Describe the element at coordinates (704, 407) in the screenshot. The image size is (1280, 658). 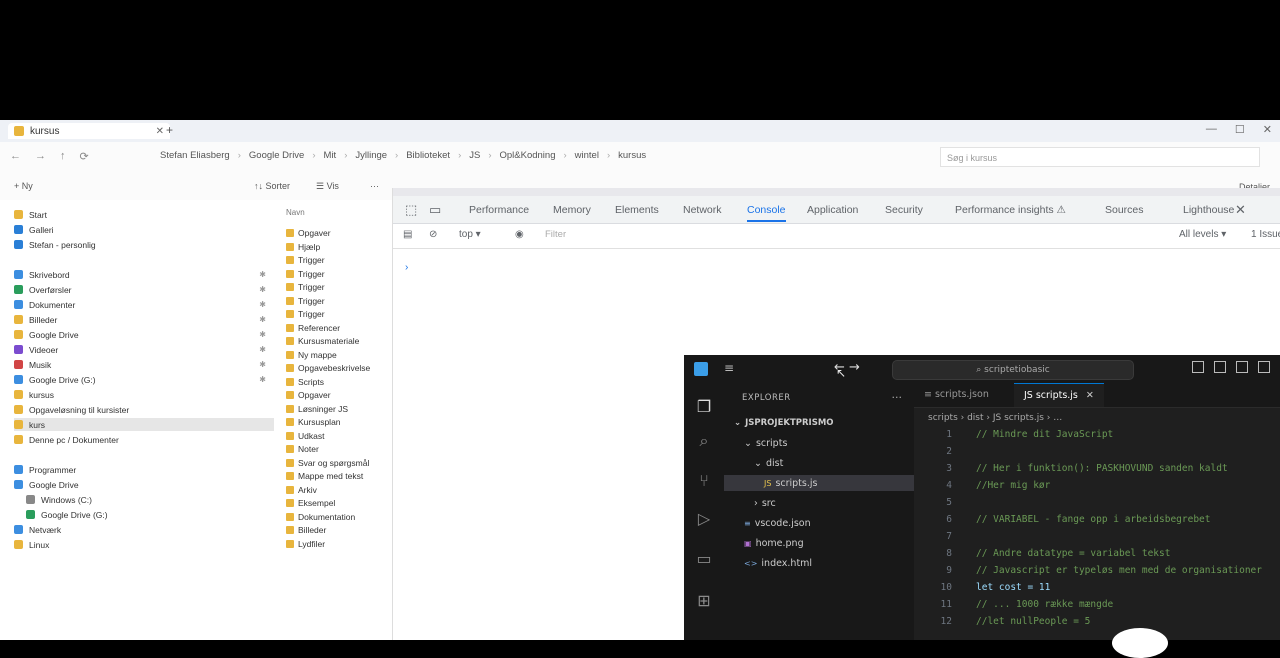
I see `explorer-icon: ❐` at that location.